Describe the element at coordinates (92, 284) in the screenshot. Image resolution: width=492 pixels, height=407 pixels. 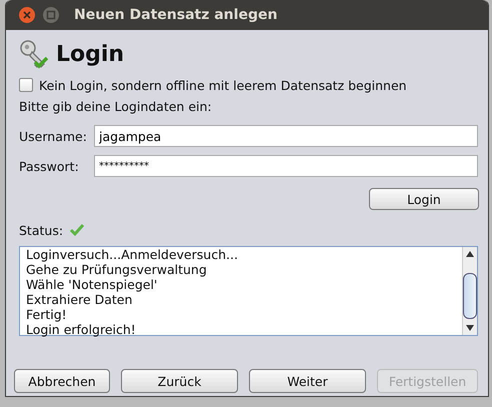
I see `log-line: Wähle 'Notenspiegel'` at that location.